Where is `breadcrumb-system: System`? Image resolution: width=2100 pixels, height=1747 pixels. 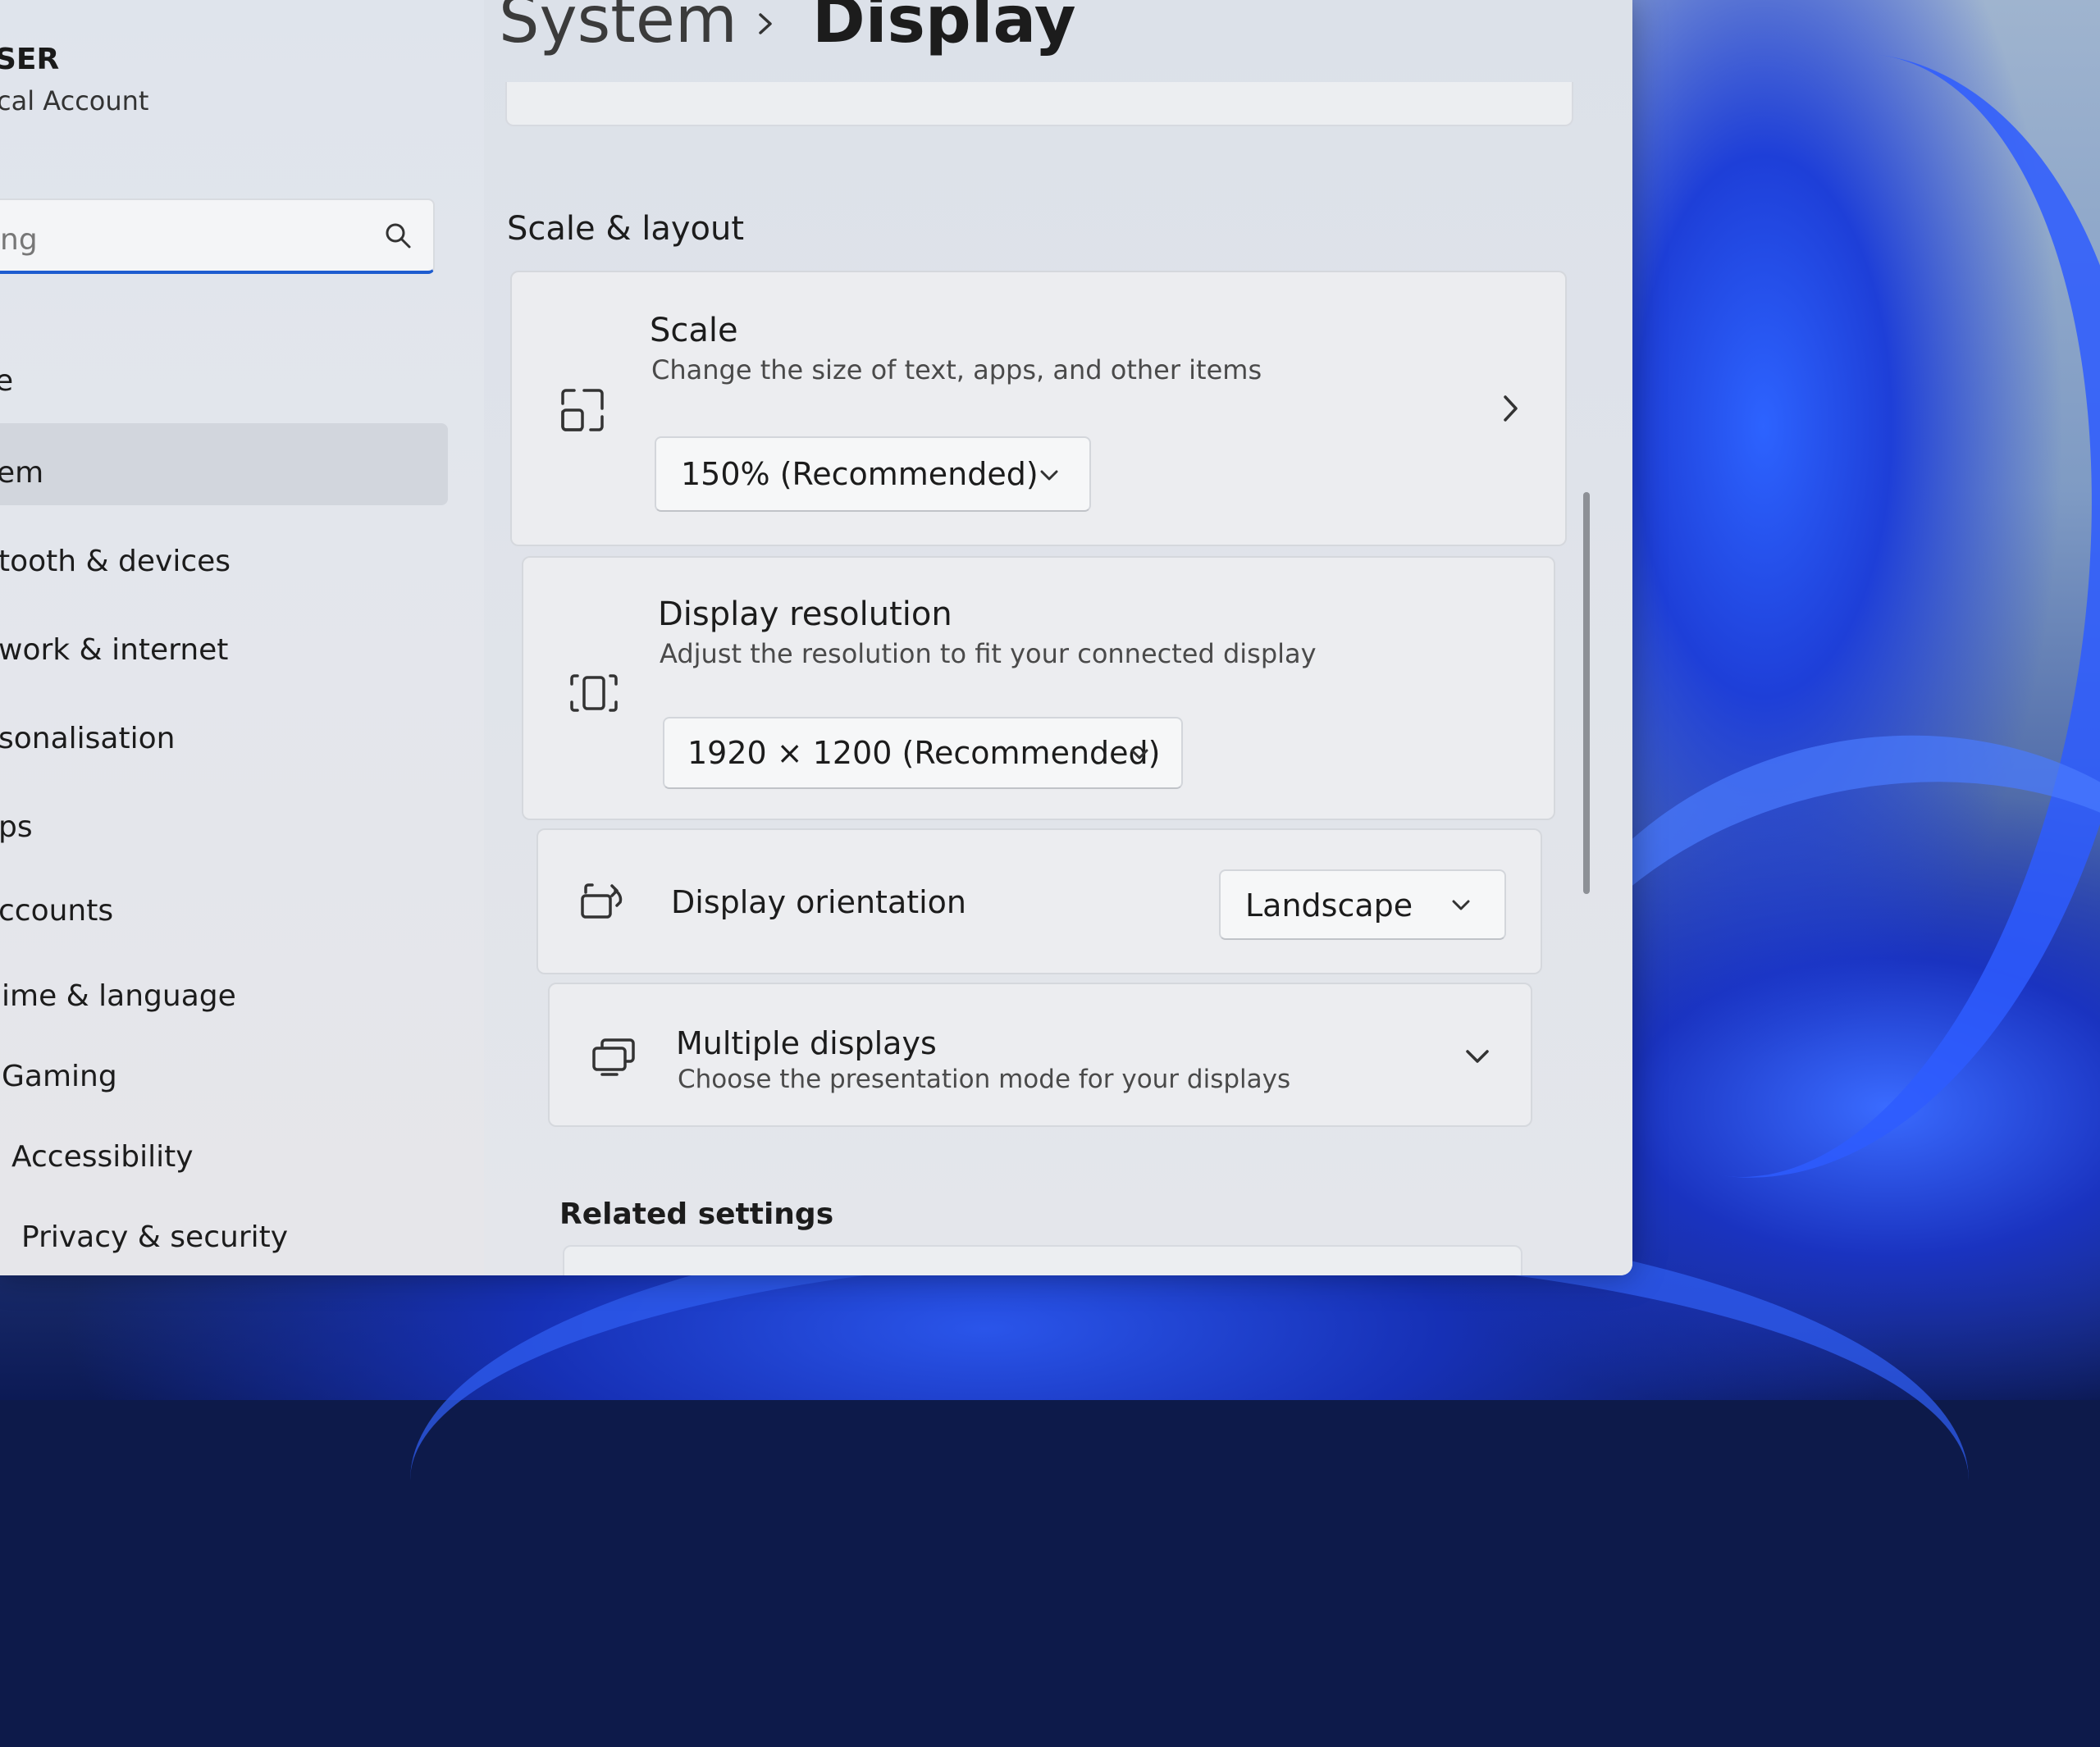 breadcrumb-system: System is located at coordinates (618, 28).